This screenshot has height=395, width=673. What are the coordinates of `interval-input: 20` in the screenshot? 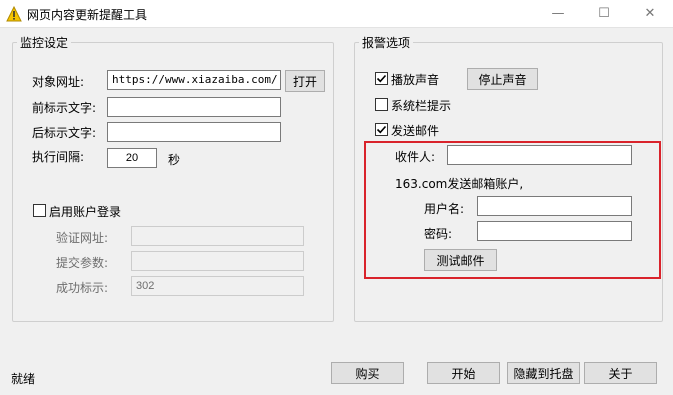 It's located at (132, 158).